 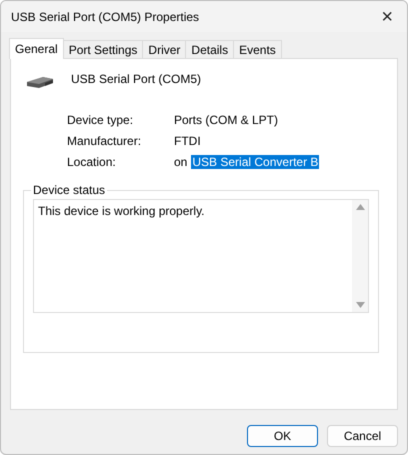 What do you see at coordinates (360, 305) in the screenshot?
I see `scroll-down-icon` at bounding box center [360, 305].